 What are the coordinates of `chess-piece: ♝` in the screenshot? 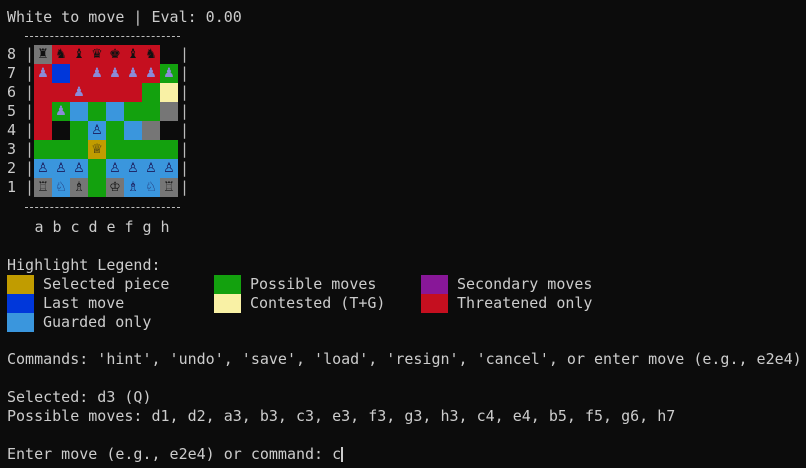 It's located at (133, 54).